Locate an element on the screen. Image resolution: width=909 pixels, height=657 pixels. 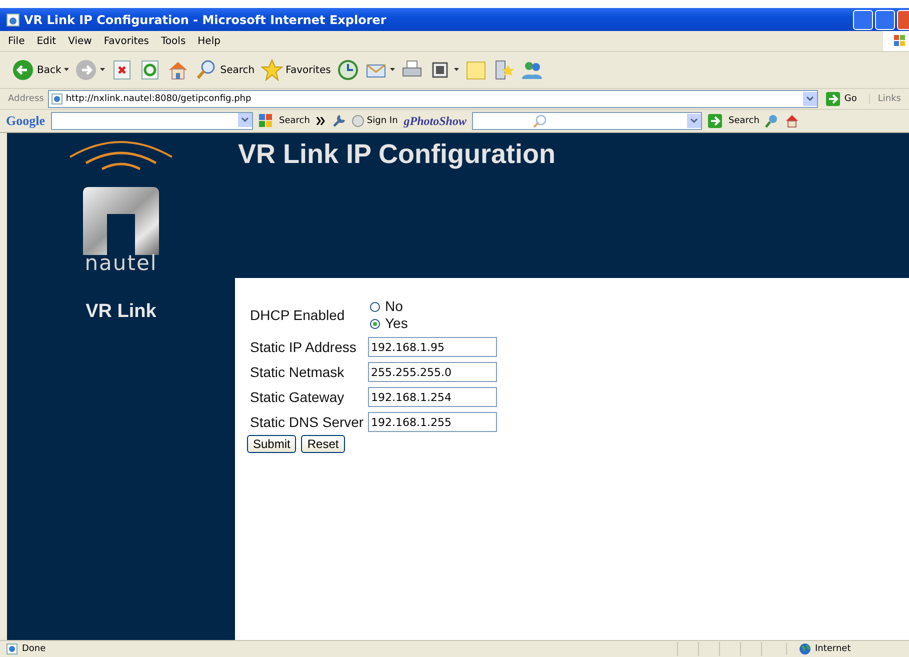
menu-item: View is located at coordinates (80, 41).